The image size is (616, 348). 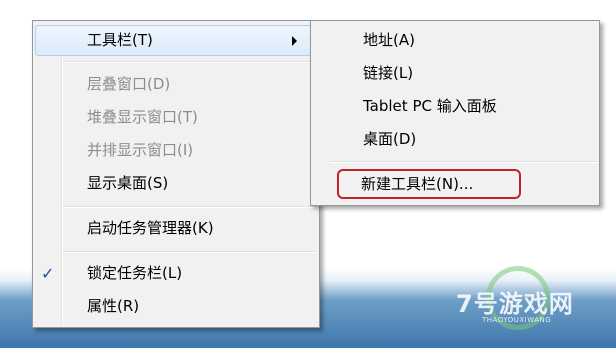 I want to click on menu-item-cascade-windows-label: 层叠窗口(D), so click(x=129, y=84).